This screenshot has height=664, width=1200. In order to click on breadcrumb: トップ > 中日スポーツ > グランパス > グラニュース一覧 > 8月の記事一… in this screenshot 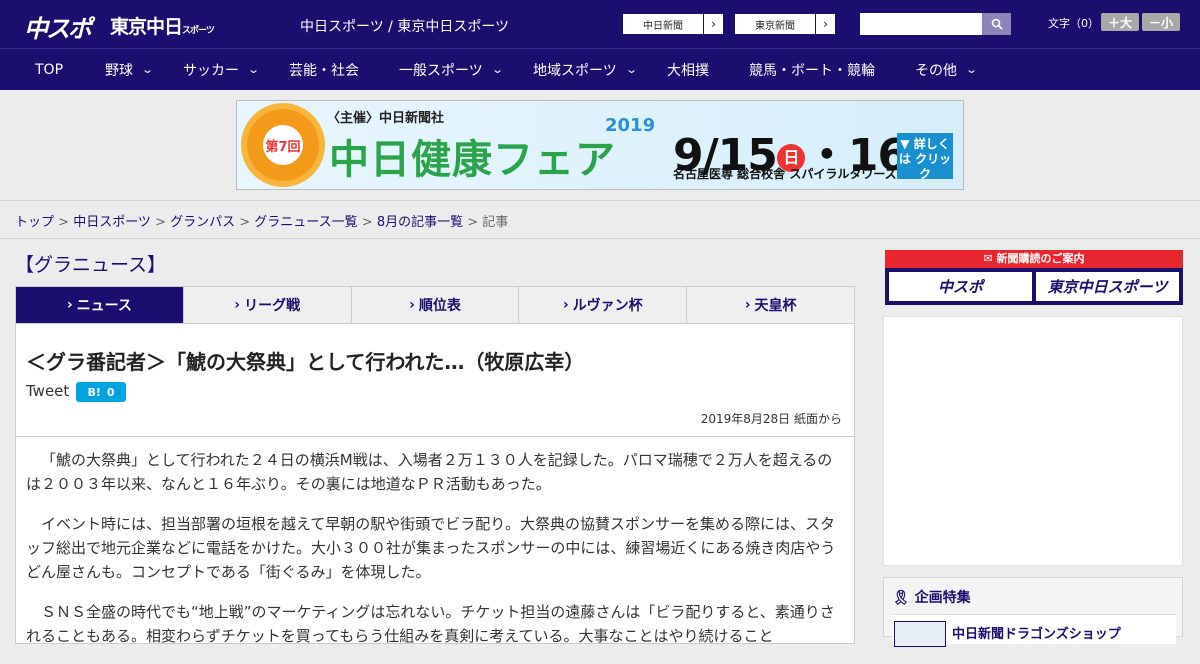, I will do `click(261, 220)`.